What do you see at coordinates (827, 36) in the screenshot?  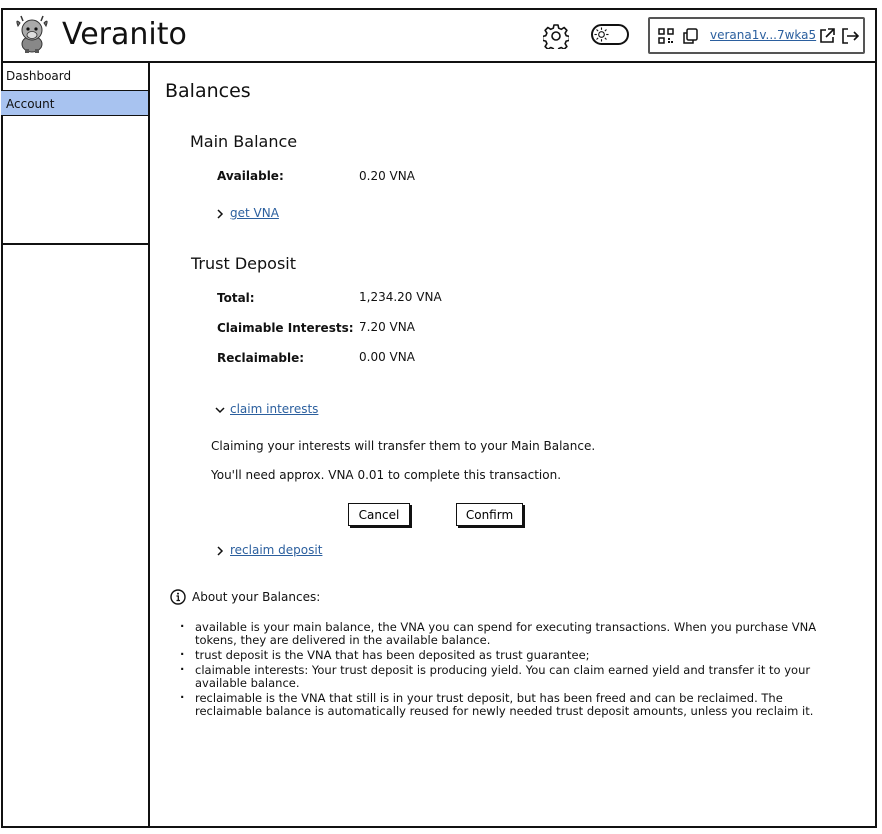 I see `external-link-icon` at bounding box center [827, 36].